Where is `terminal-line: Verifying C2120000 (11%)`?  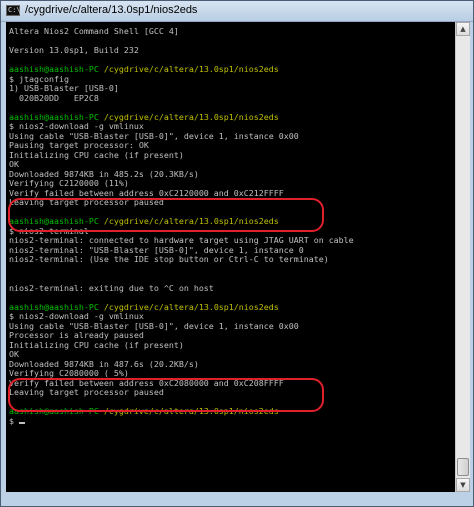 terminal-line: Verifying C2120000 (11%) is located at coordinates (232, 184).